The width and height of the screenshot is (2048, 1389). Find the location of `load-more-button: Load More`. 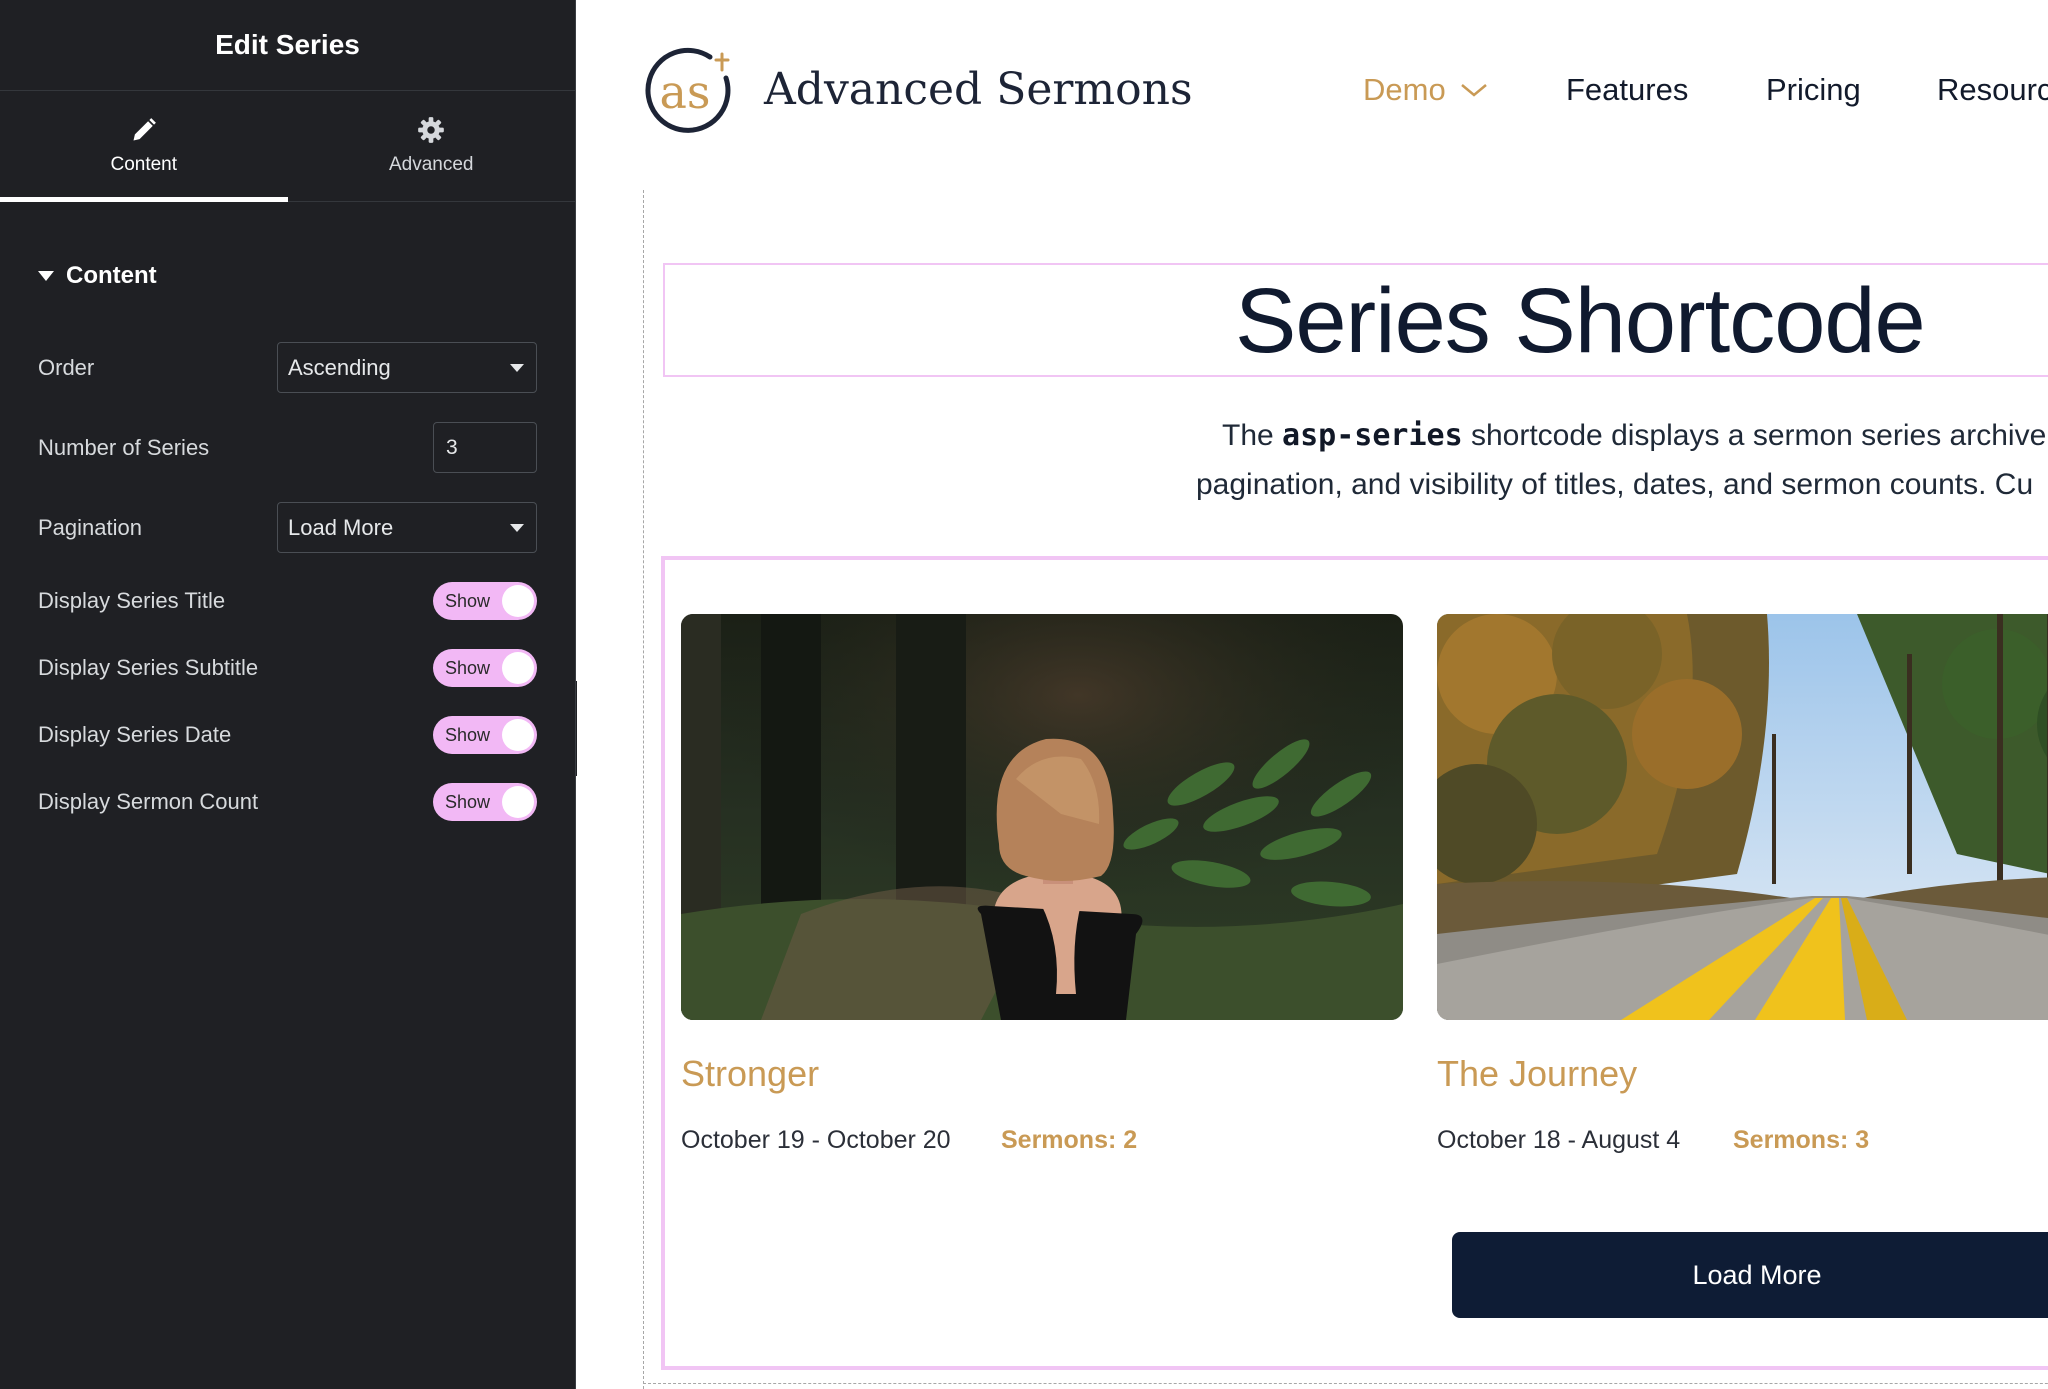

load-more-button: Load More is located at coordinates (1750, 1275).